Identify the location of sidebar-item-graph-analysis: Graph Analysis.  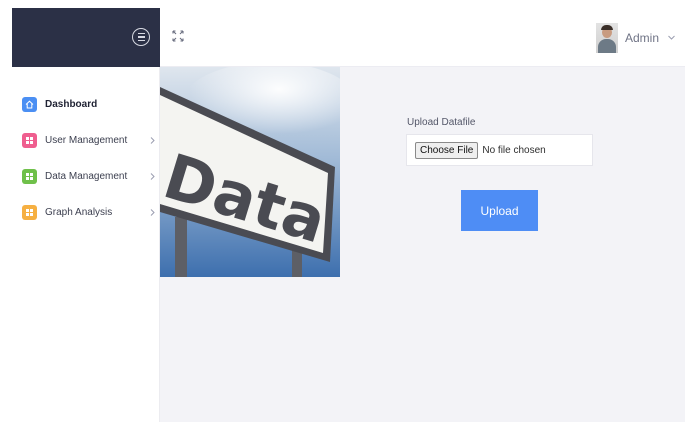
(89, 212).